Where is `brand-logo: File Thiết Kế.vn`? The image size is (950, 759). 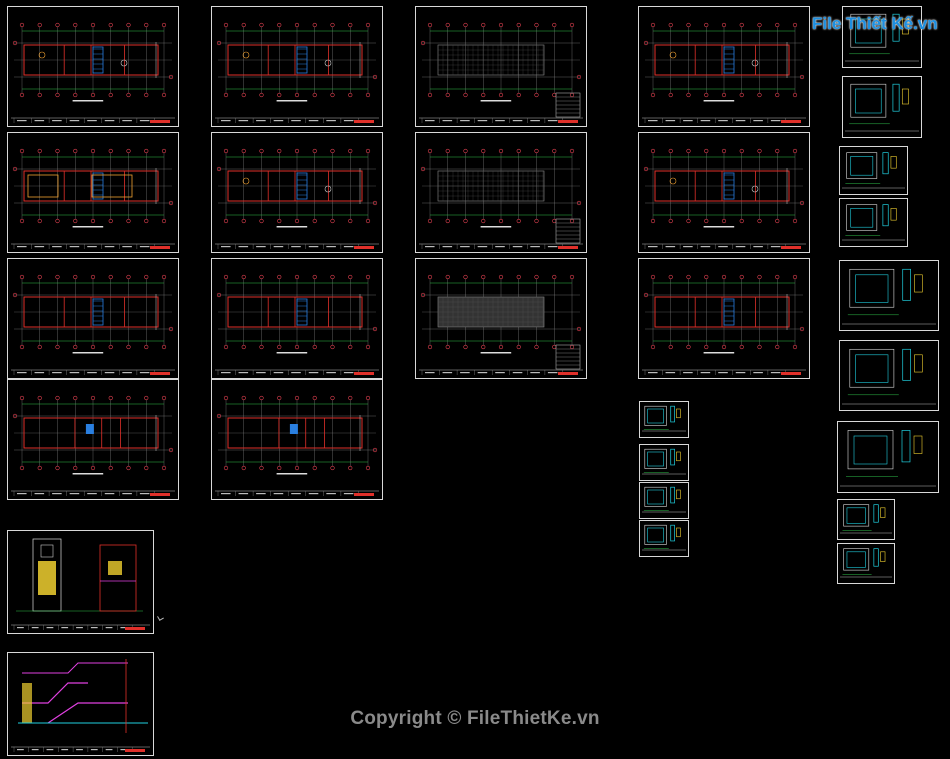 brand-logo: File Thiết Kế.vn is located at coordinates (875, 27).